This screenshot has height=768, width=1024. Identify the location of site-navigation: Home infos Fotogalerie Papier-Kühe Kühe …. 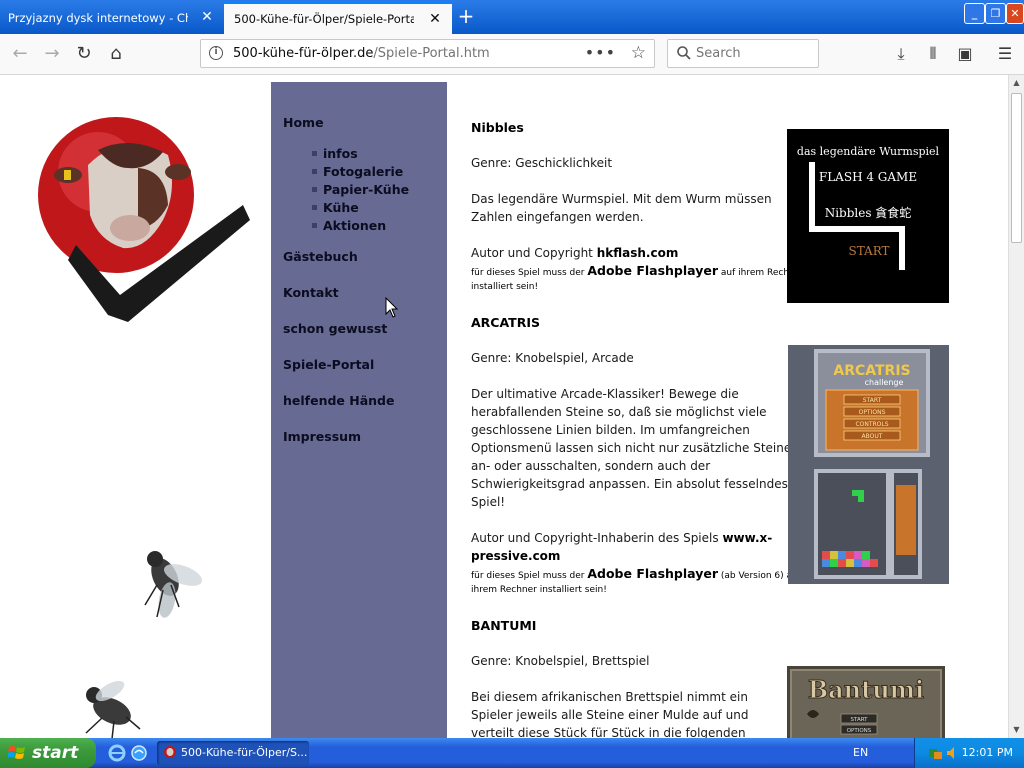
(359, 410).